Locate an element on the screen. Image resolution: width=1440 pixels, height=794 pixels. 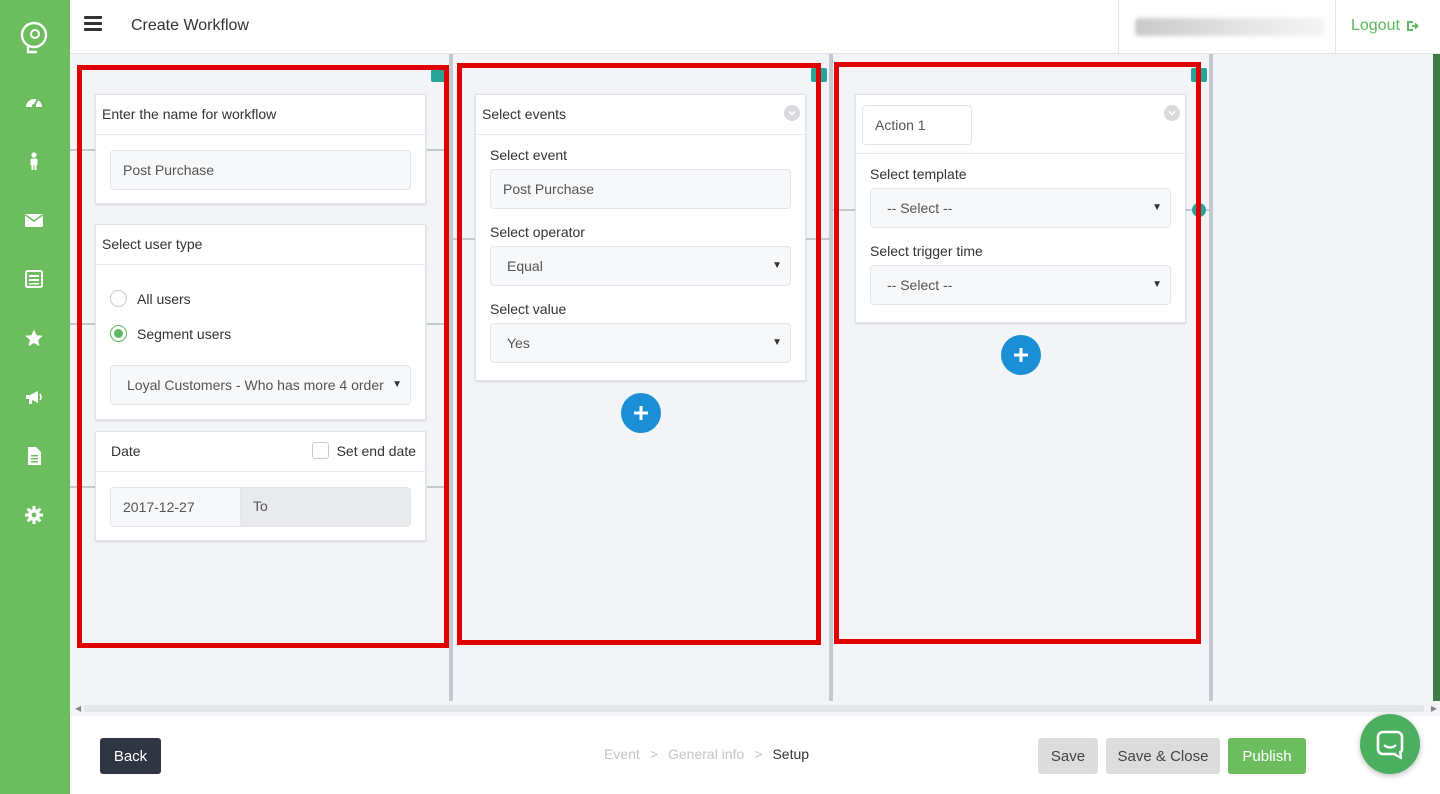
logout-label: Logout is located at coordinates (1375, 25).